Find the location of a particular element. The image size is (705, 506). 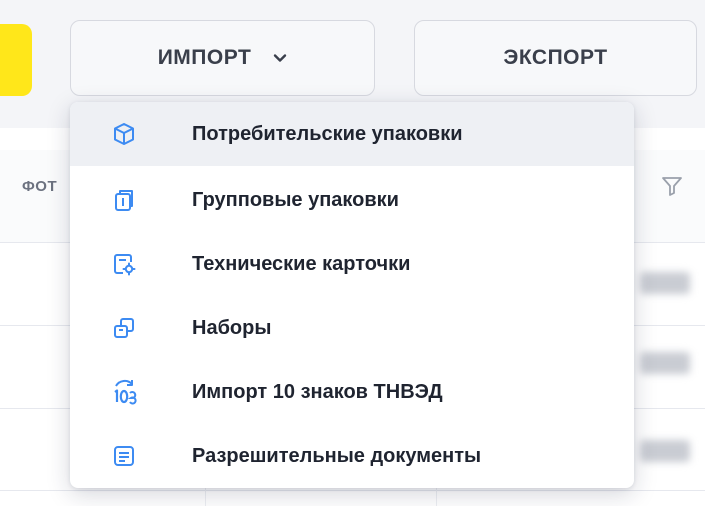

tech-card-icon is located at coordinates (124, 264).